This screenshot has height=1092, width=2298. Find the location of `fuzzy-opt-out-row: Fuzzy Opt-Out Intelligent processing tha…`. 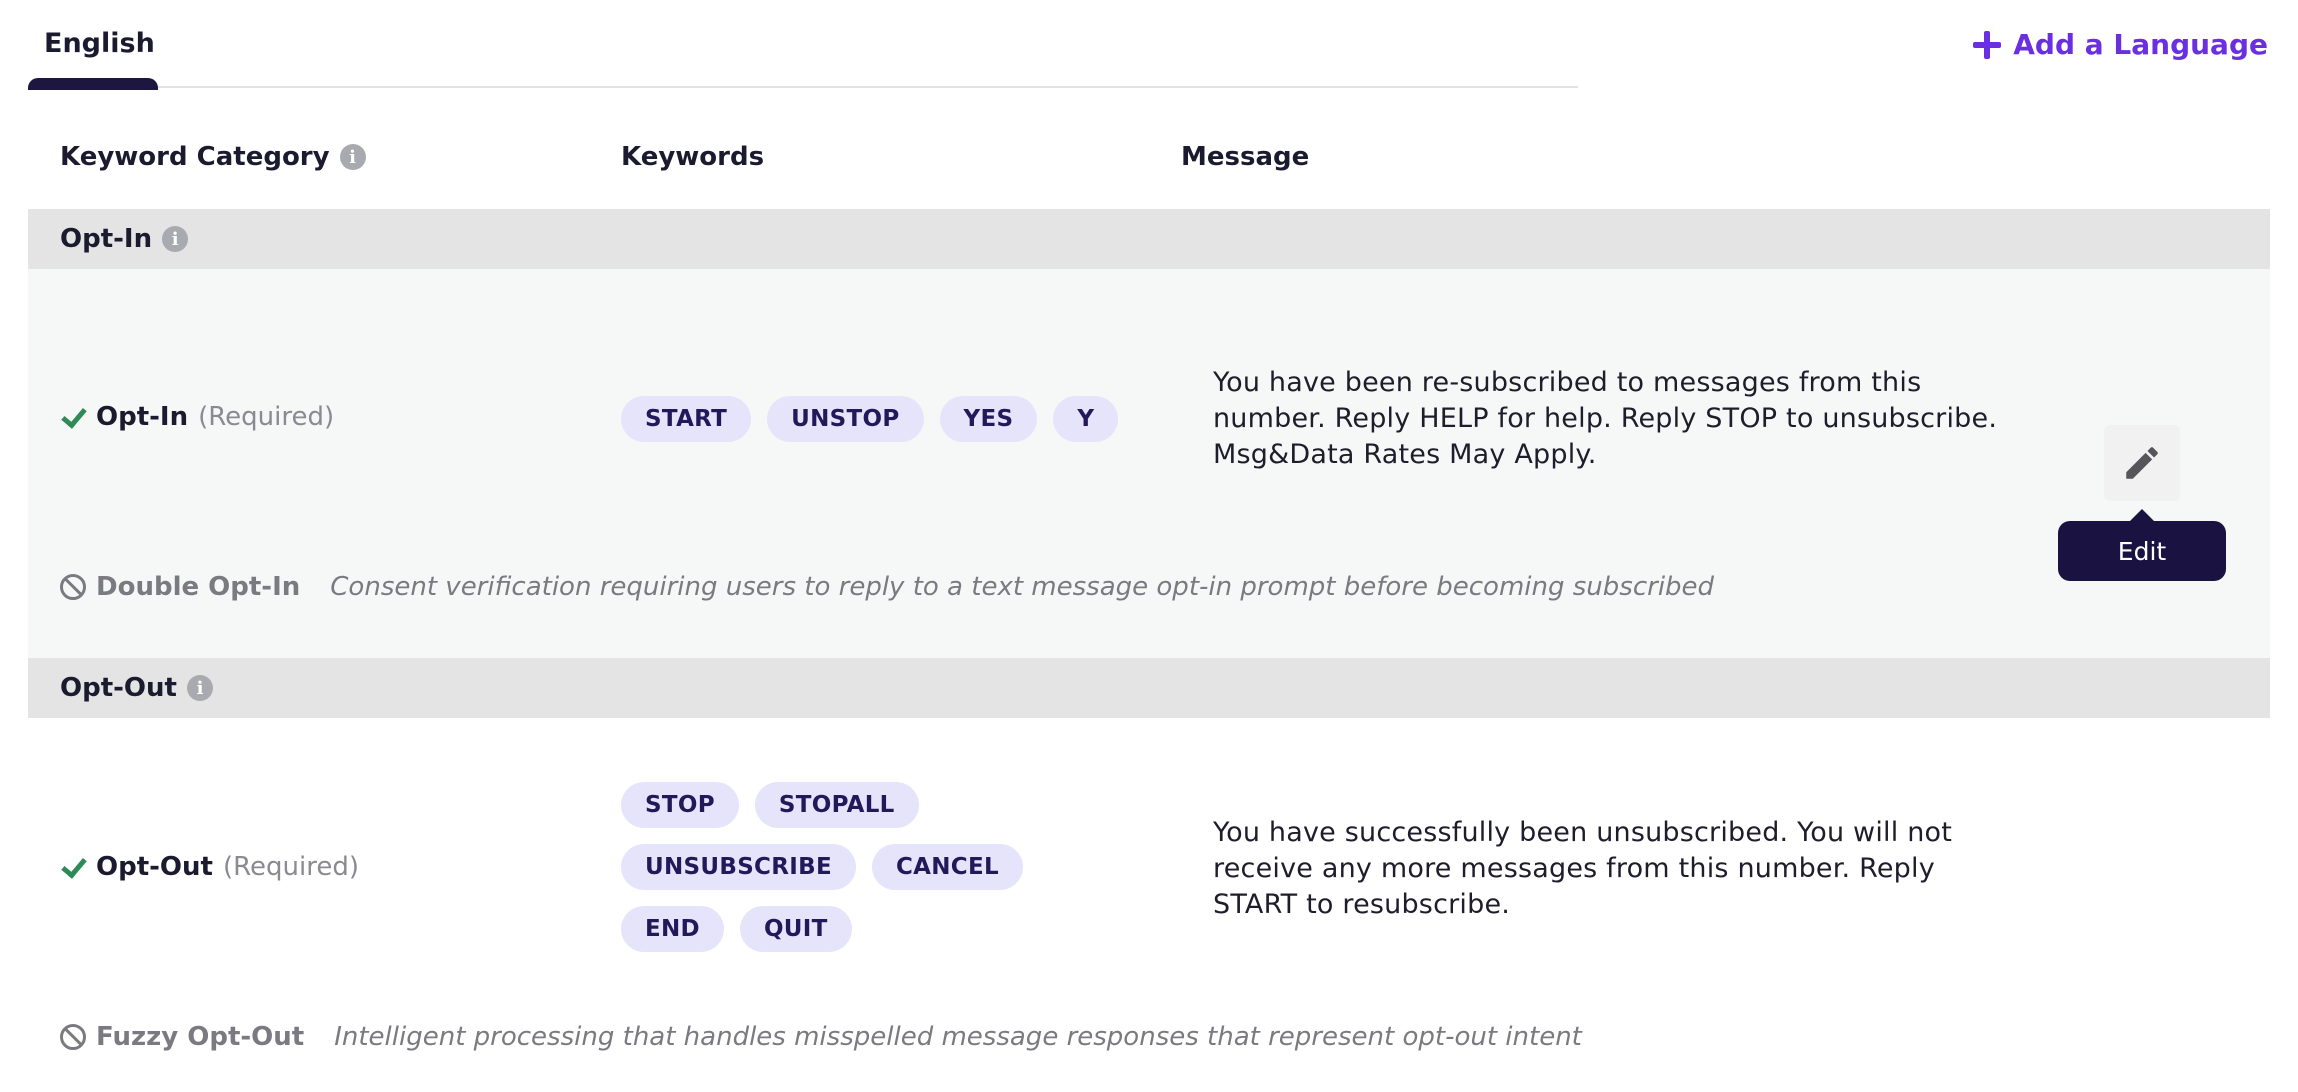

fuzzy-opt-out-row: Fuzzy Opt-Out Intelligent processing tha… is located at coordinates (821, 1037).